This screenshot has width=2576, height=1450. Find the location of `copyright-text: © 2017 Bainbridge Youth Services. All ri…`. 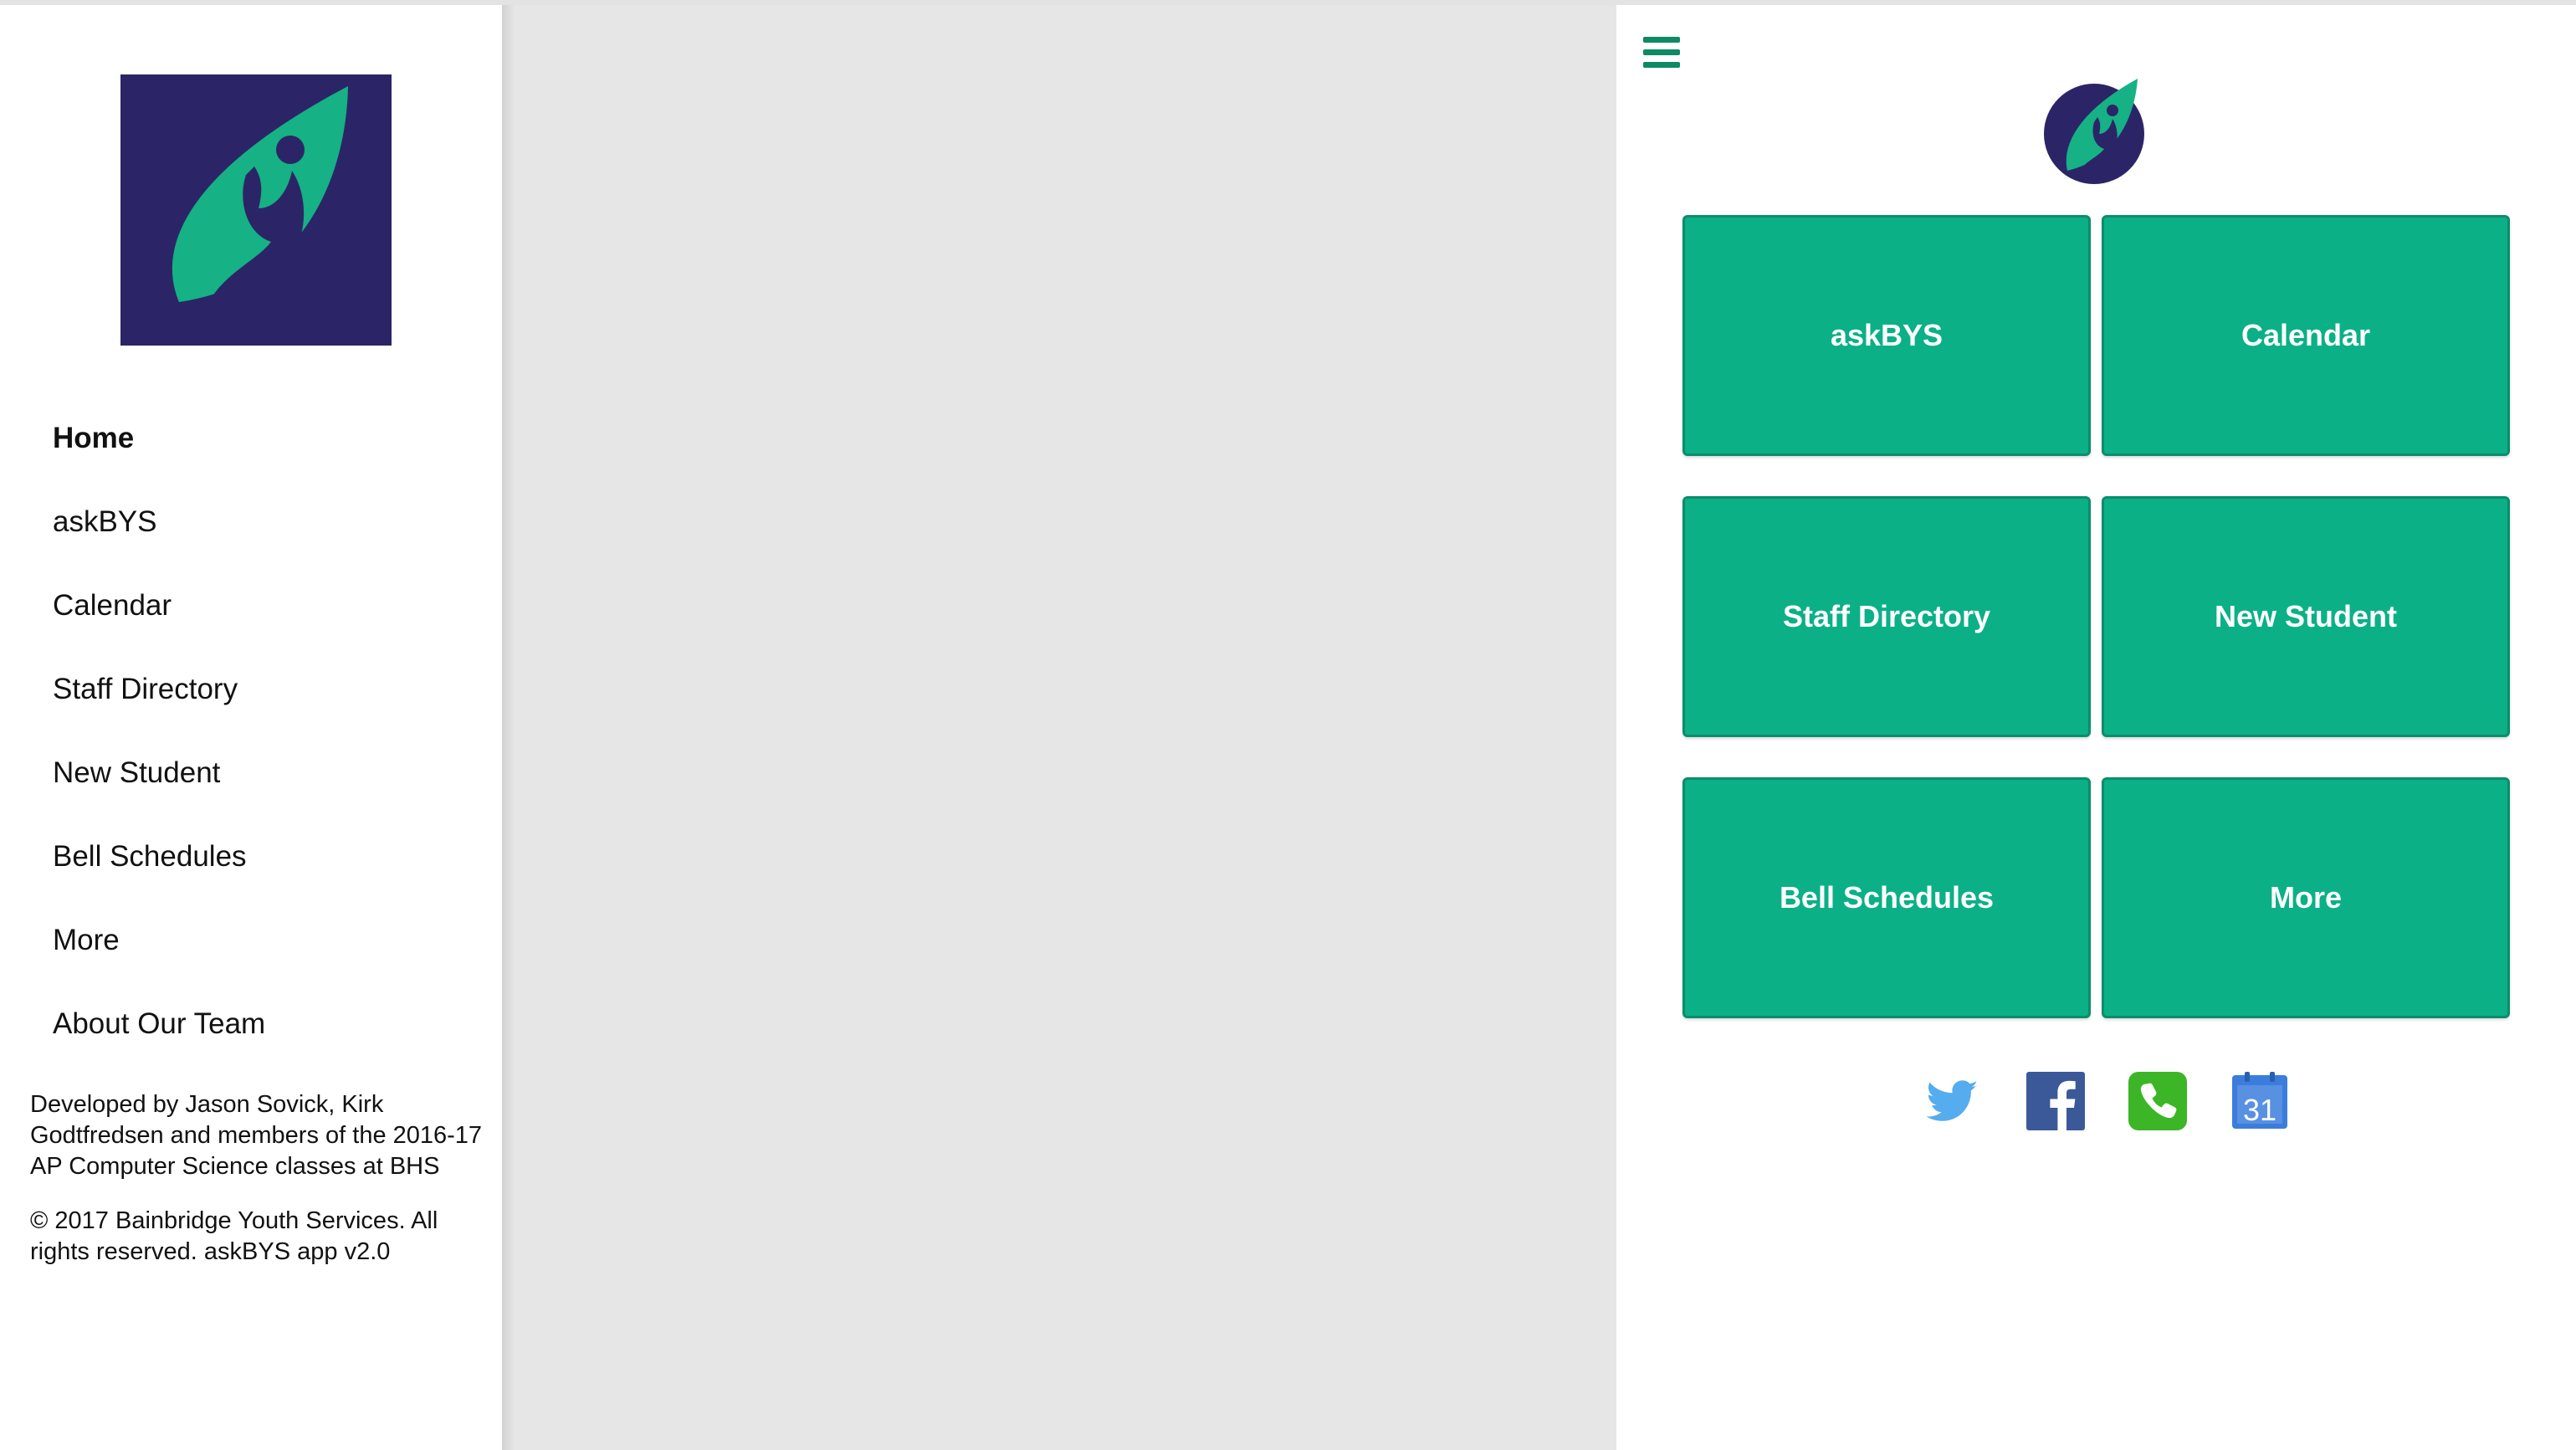

copyright-text: © 2017 Bainbridge Youth Services. All ri… is located at coordinates (234, 1236).